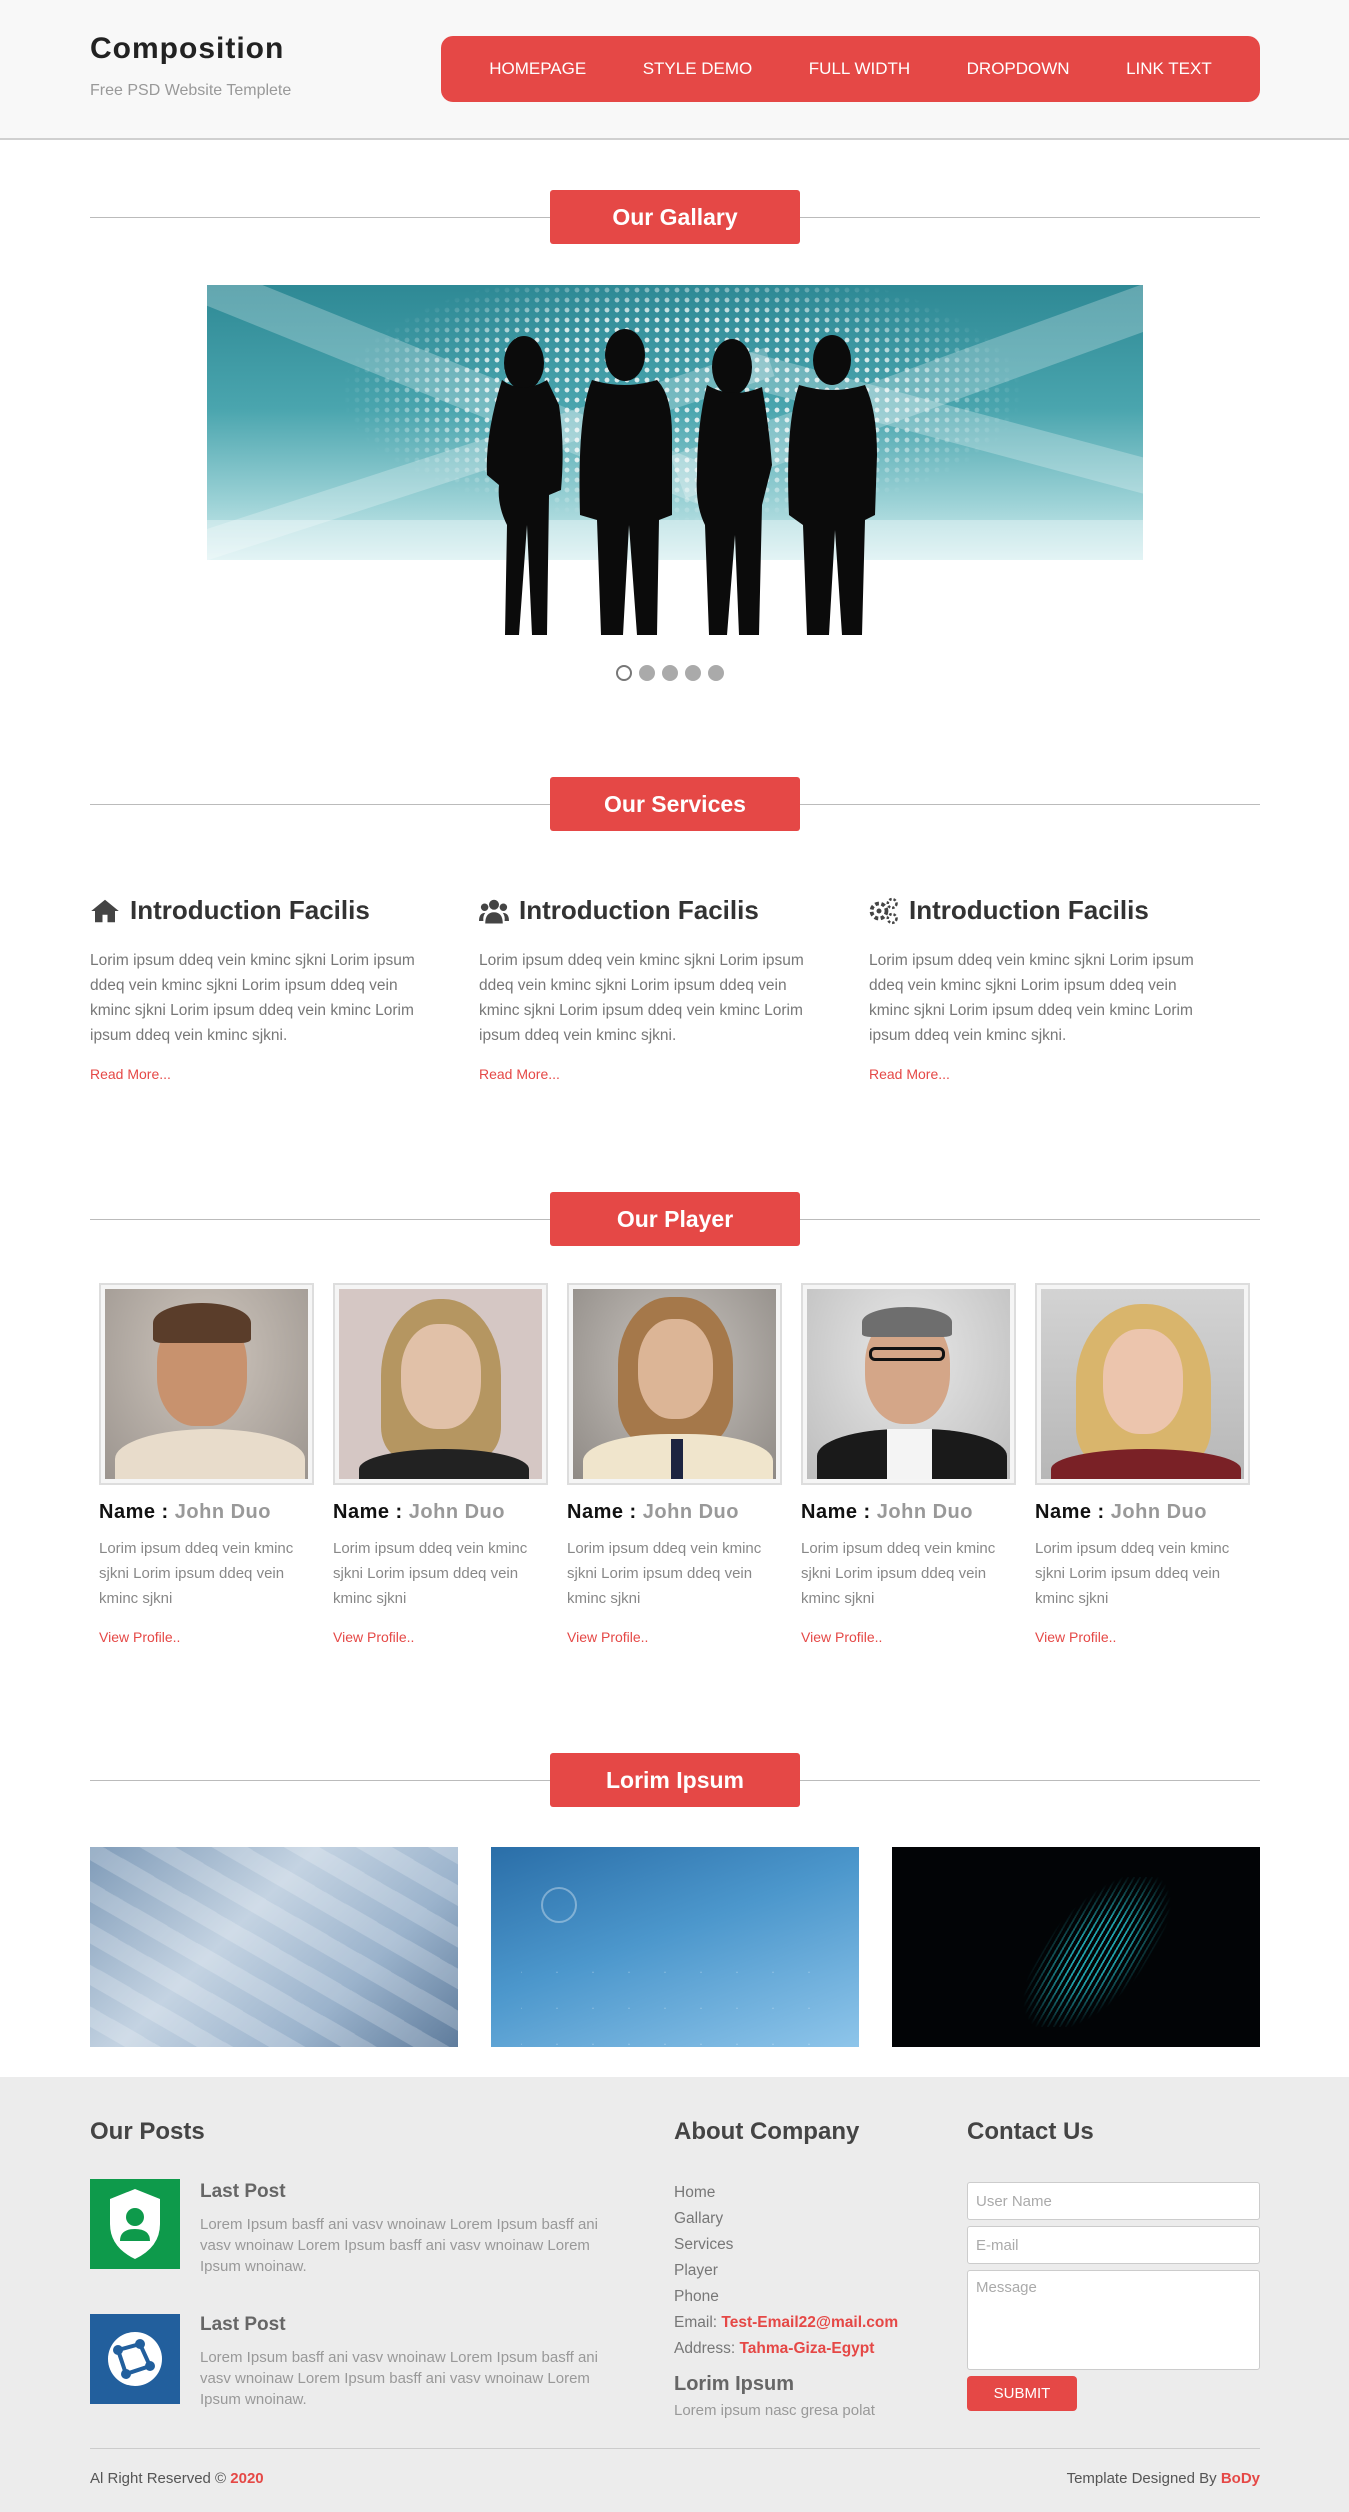 Image resolution: width=1349 pixels, height=2512 pixels. What do you see at coordinates (187, 49) in the screenshot?
I see `site-logo: Composition` at bounding box center [187, 49].